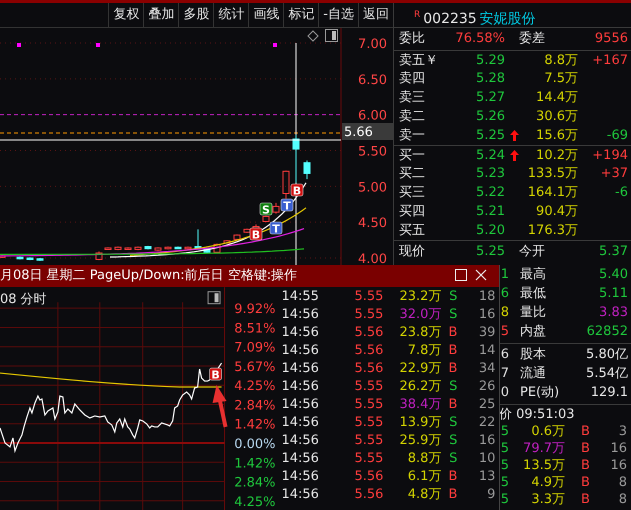  I want to click on price-axis-label: 6.00, so click(372, 116).